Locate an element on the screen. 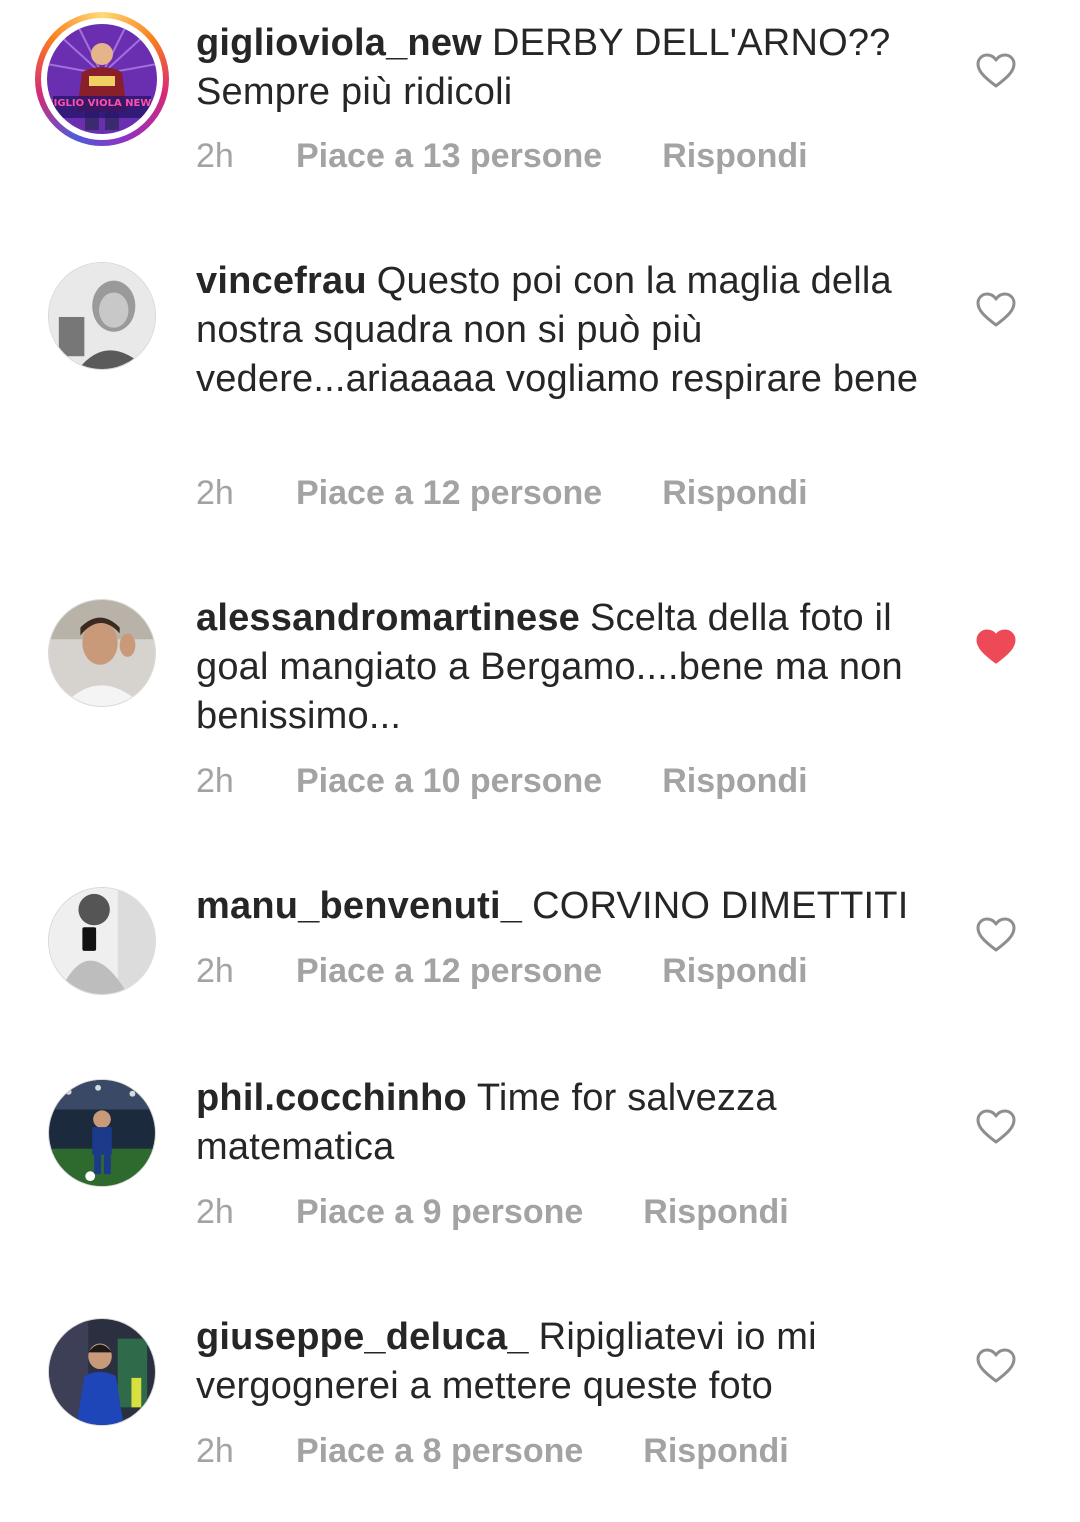  comment-body: manu_benvenuti_ CORVINO DIMETTITI is located at coordinates (566, 906).